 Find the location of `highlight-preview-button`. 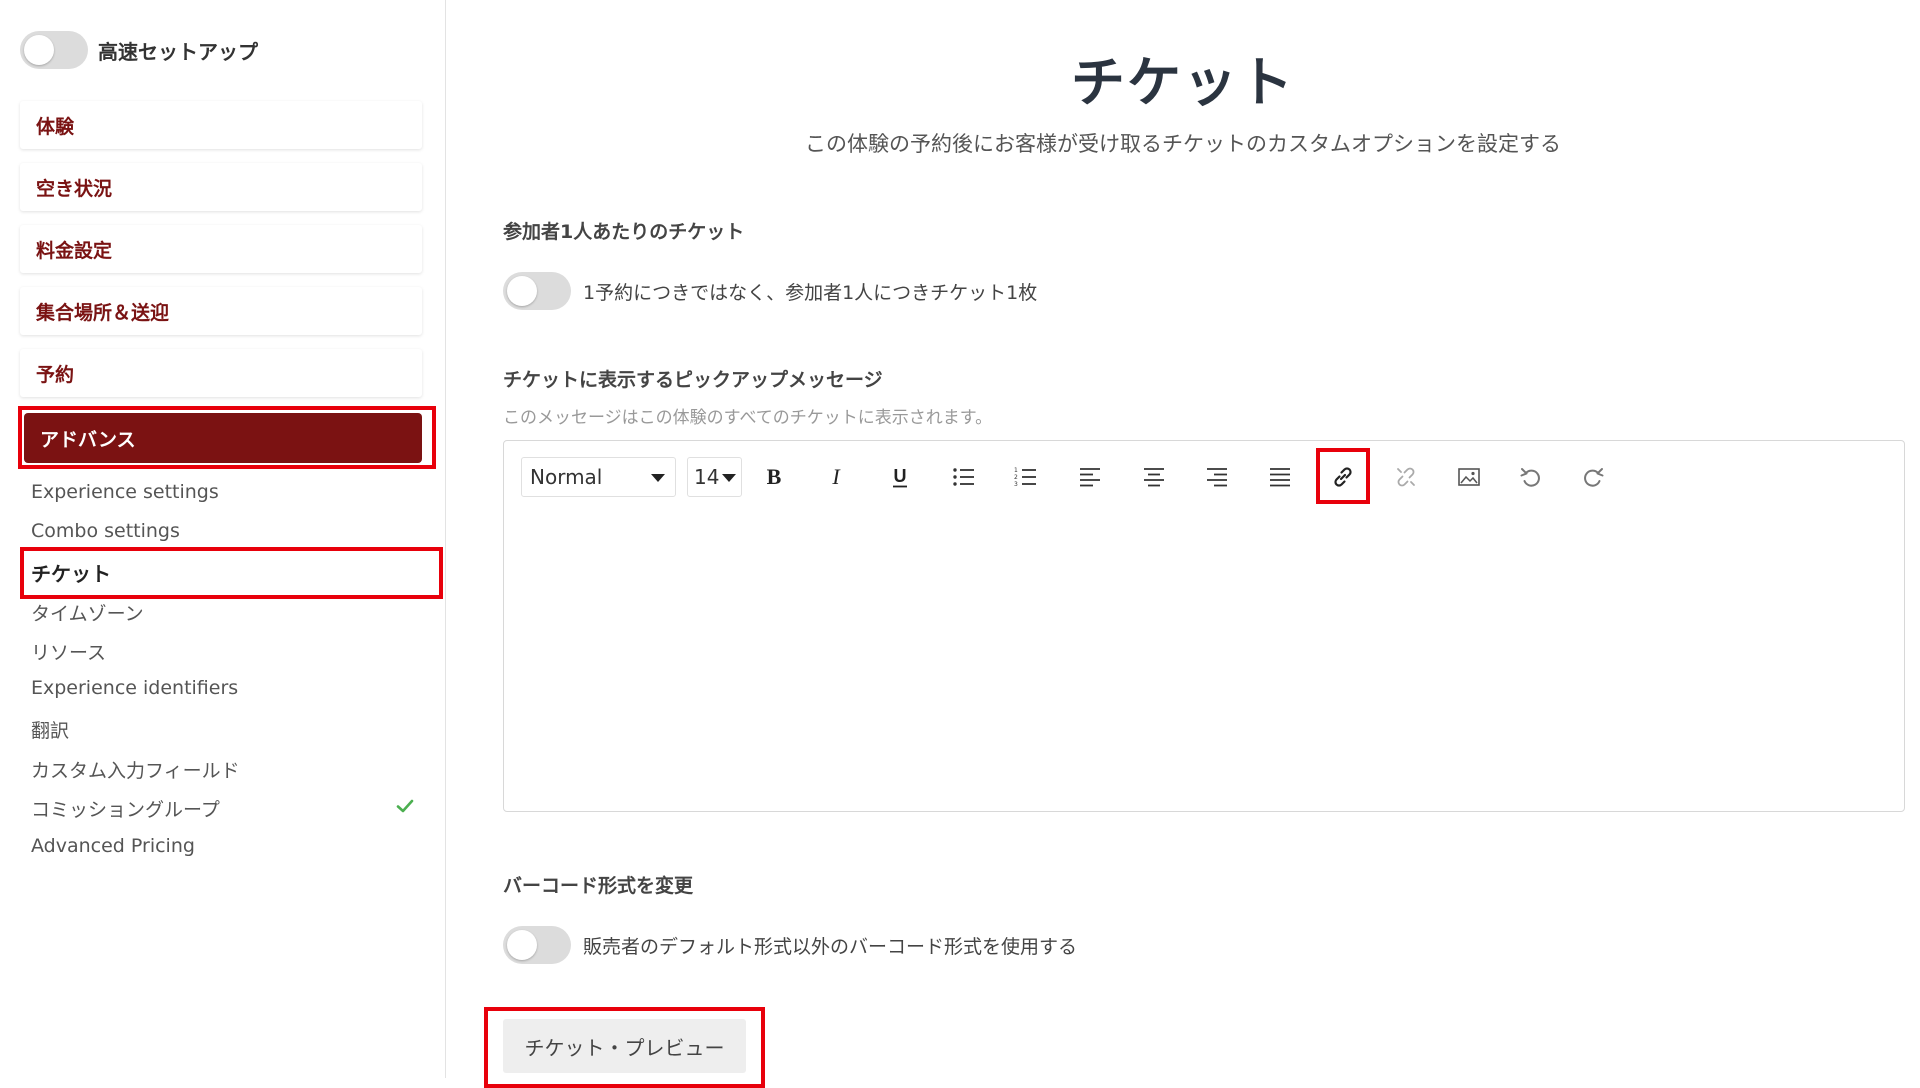

highlight-preview-button is located at coordinates (624, 1047).